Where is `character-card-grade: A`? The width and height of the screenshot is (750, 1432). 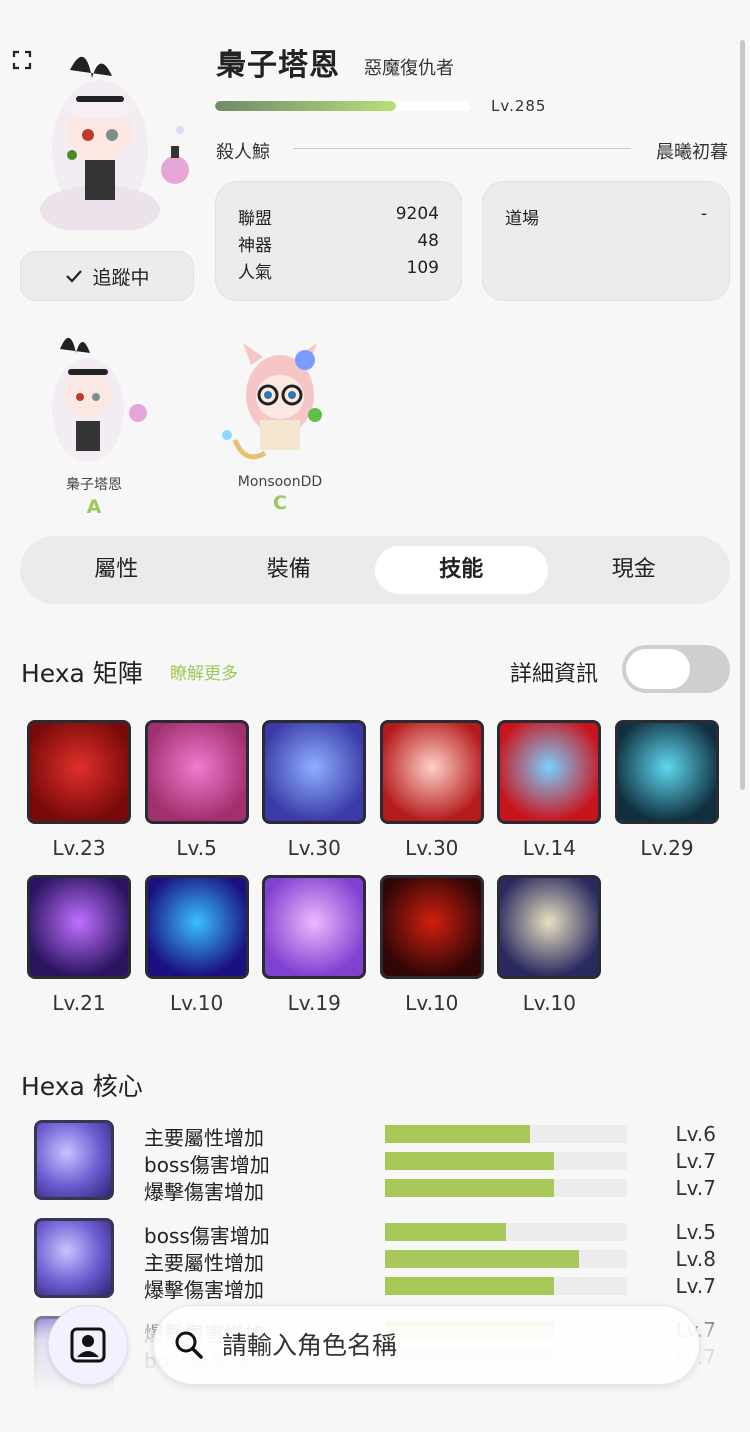
character-card-grade: A is located at coordinates (94, 507).